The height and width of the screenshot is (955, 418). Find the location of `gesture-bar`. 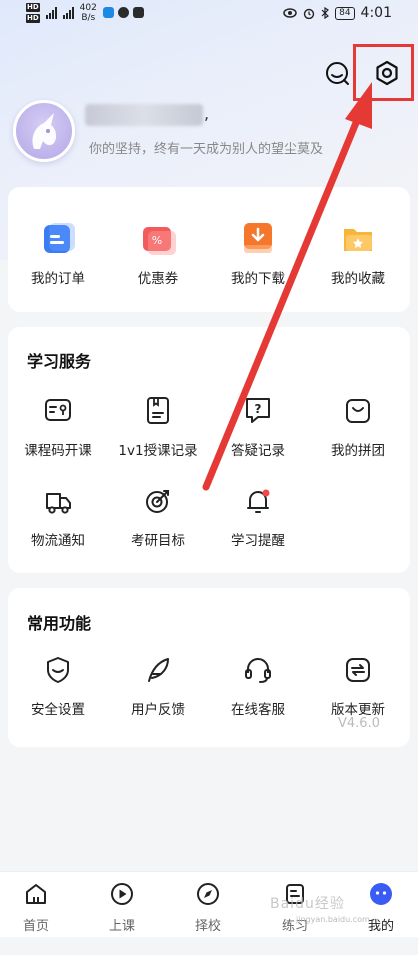

gesture-bar is located at coordinates (209, 946).